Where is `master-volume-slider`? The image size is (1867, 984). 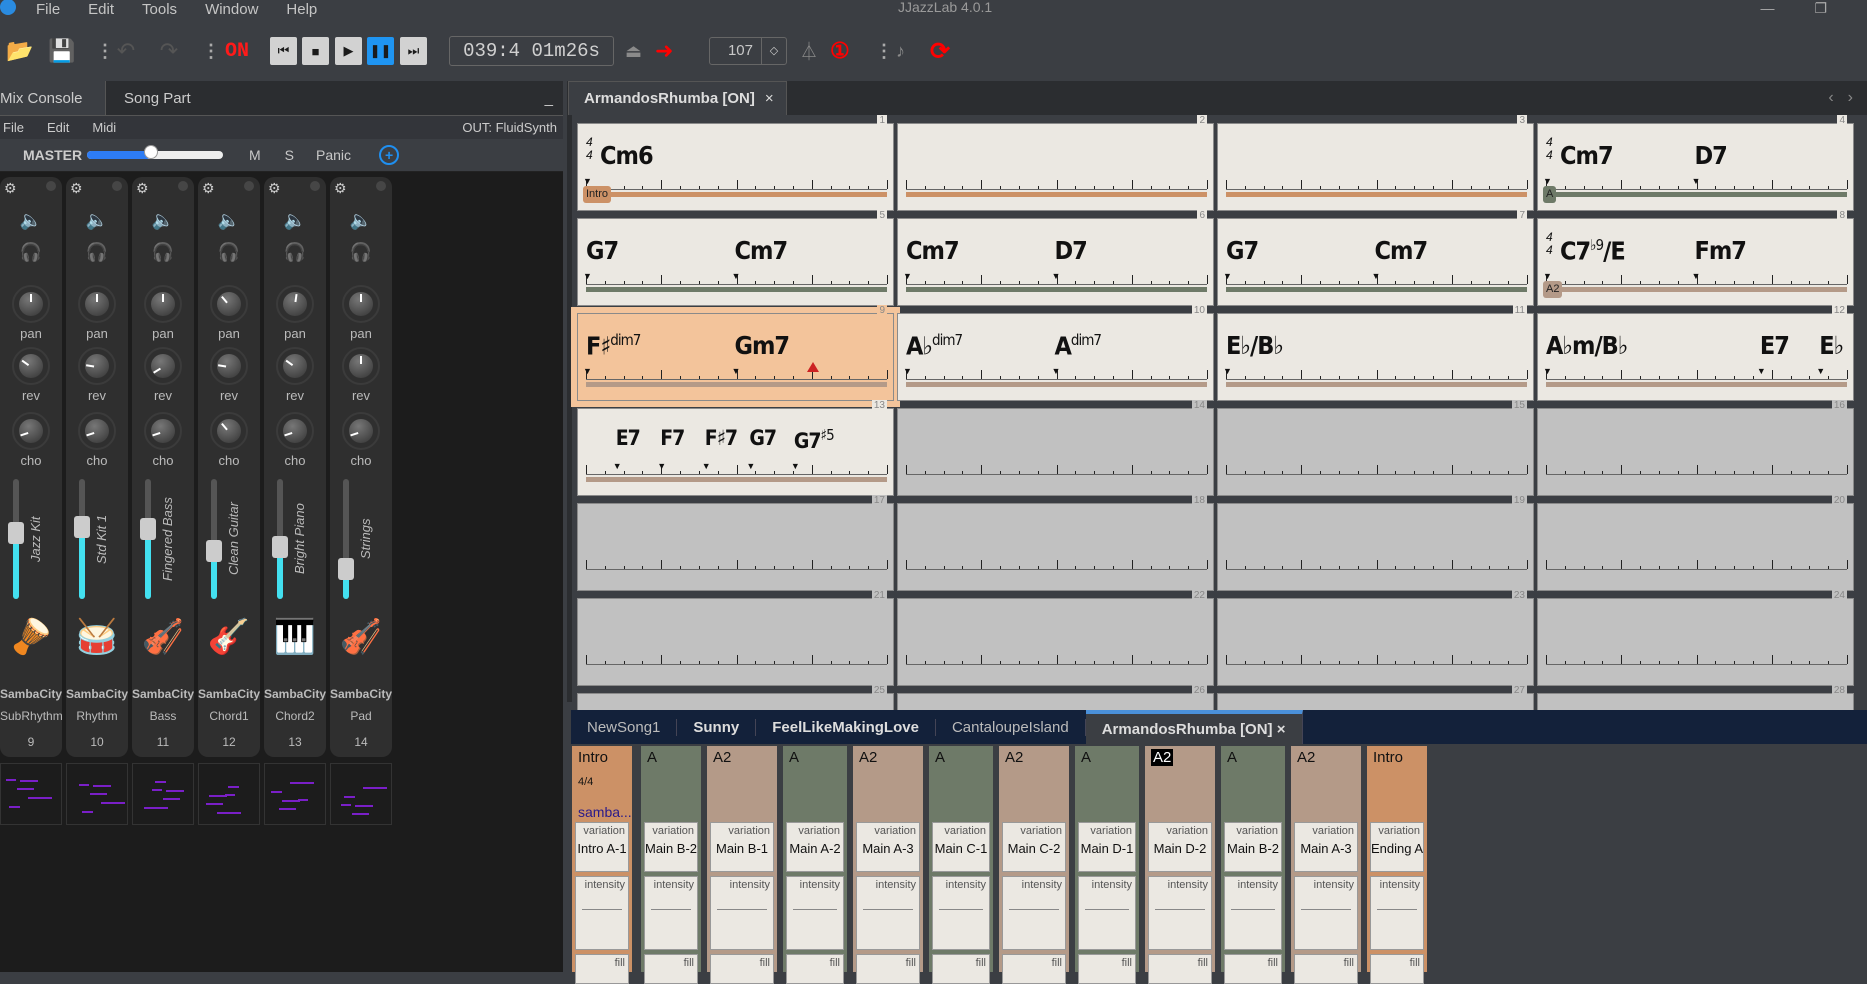 master-volume-slider is located at coordinates (155, 152).